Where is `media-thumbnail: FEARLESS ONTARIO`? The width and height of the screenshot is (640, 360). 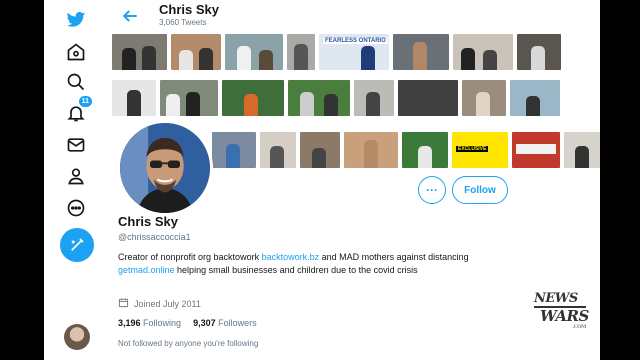 media-thumbnail: FEARLESS ONTARIO is located at coordinates (354, 52).